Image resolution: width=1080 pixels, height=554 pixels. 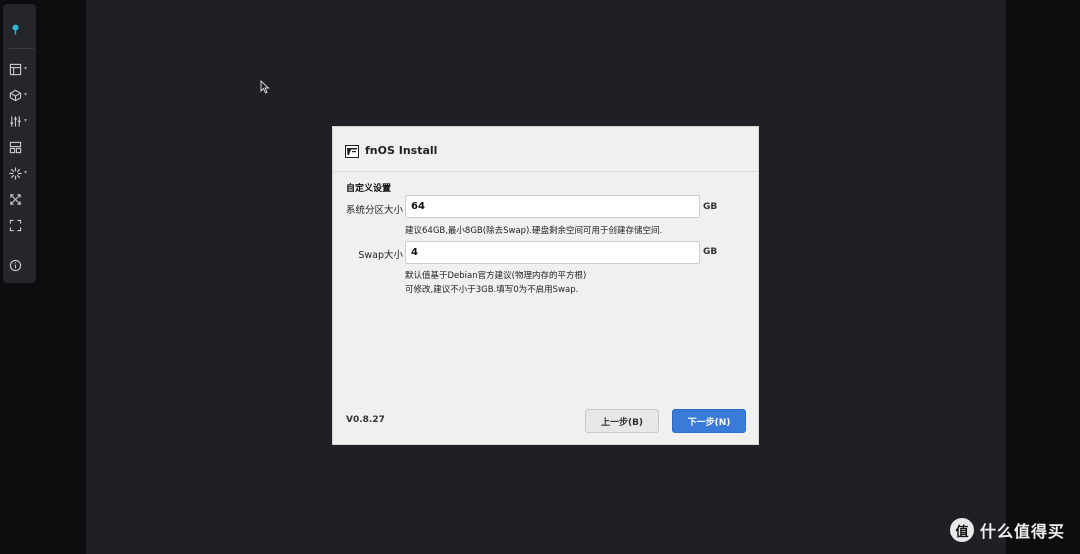 What do you see at coordinates (552, 252) in the screenshot?
I see `swap-input: 4` at bounding box center [552, 252].